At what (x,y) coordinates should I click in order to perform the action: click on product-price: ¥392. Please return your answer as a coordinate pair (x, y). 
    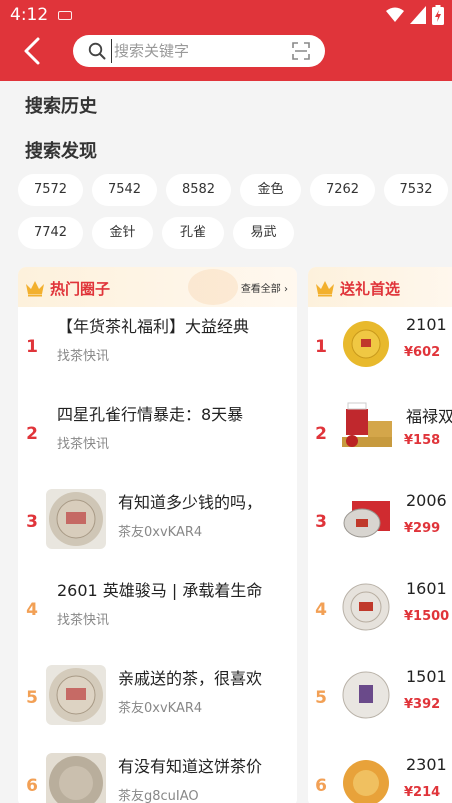
    Looking at the image, I should click on (422, 704).